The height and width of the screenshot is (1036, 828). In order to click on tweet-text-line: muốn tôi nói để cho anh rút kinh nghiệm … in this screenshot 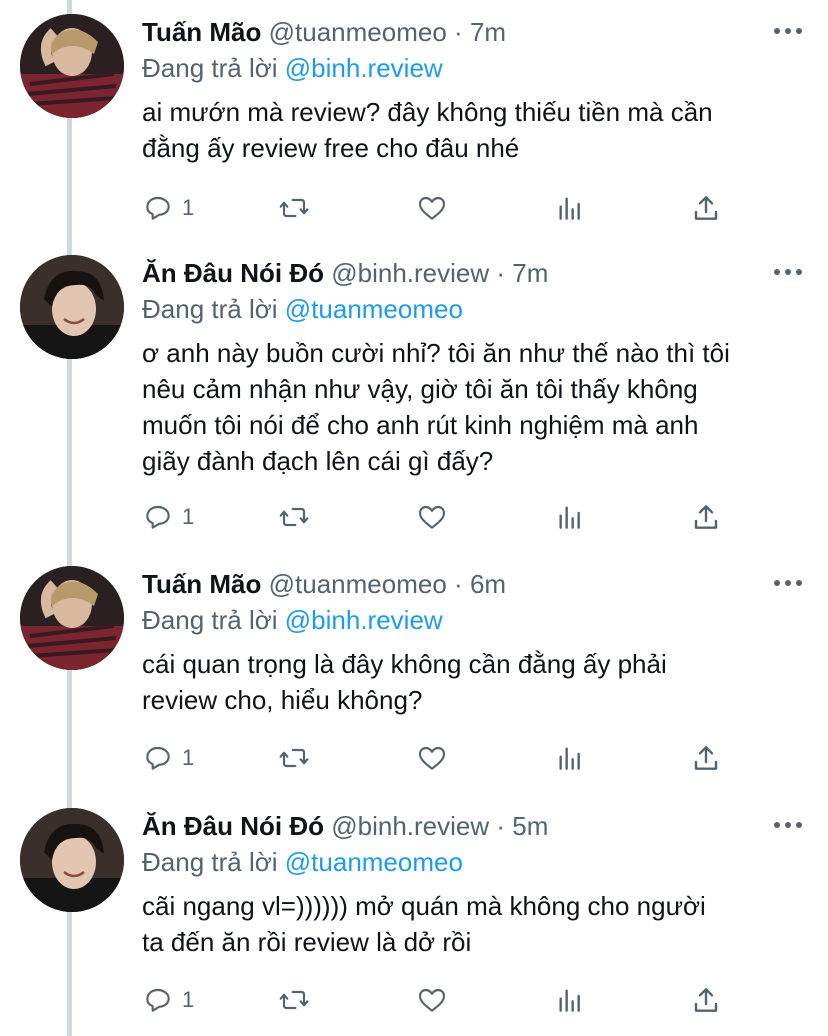, I will do `click(420, 425)`.